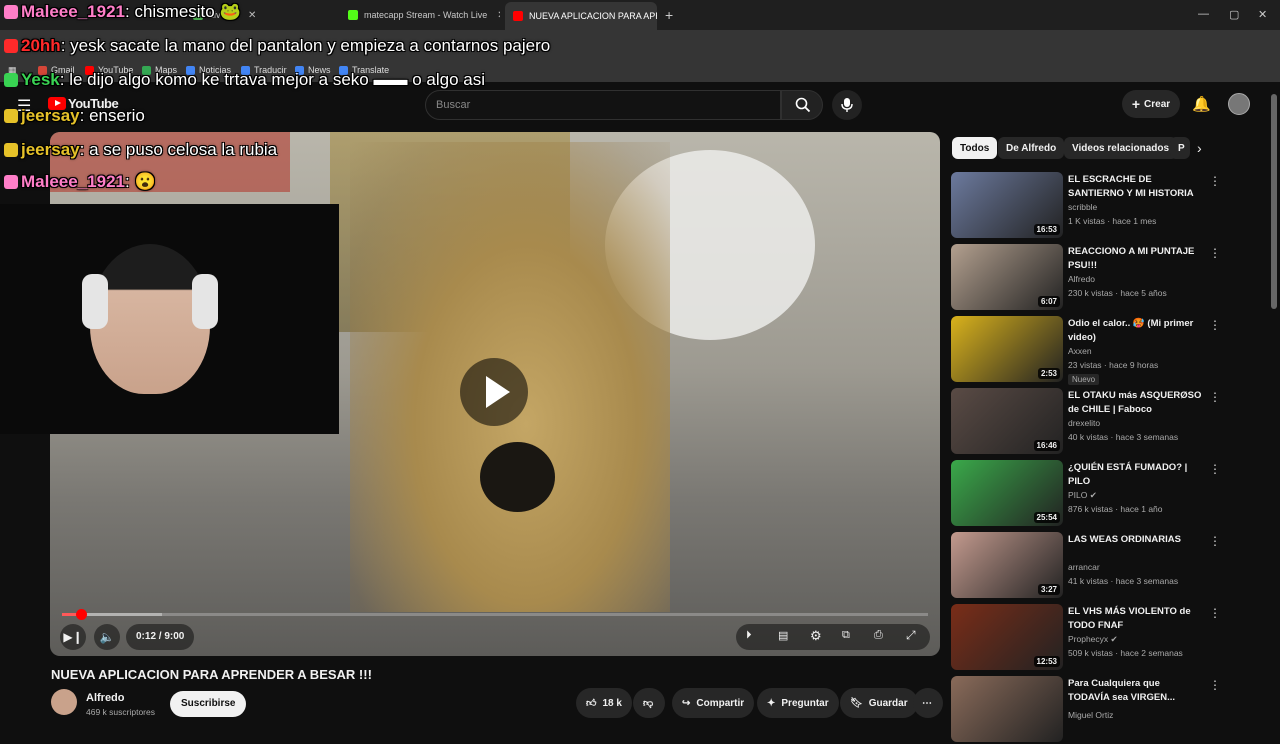 This screenshot has height=744, width=1280. Describe the element at coordinates (105, 698) in the screenshot. I see `channel-name: Alfredo` at that location.